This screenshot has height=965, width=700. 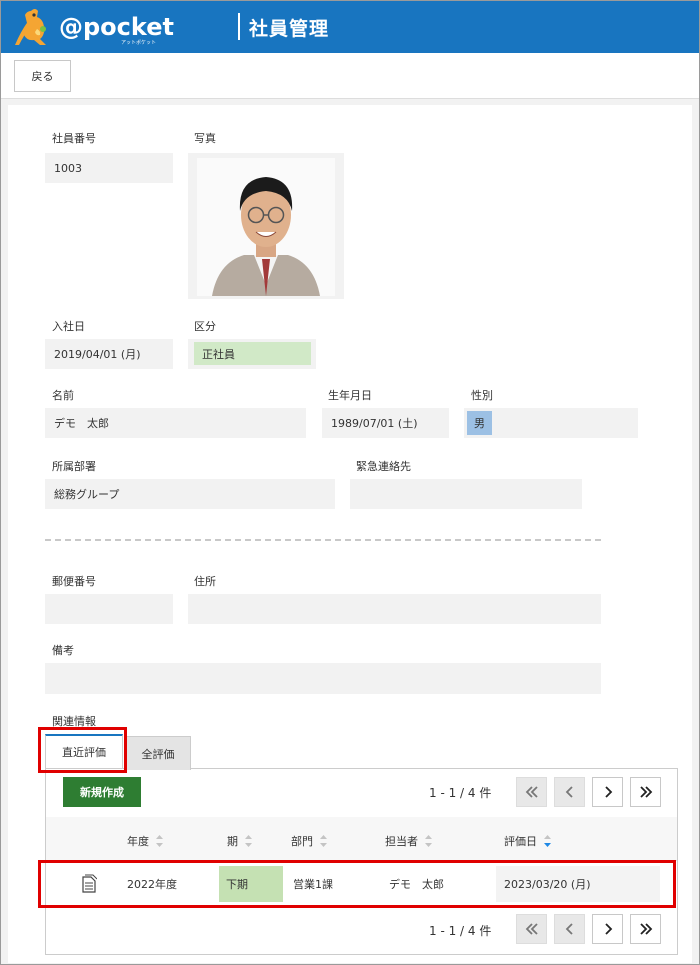 I want to click on birthday-value: 1989/07/01 (土), so click(x=385, y=423).